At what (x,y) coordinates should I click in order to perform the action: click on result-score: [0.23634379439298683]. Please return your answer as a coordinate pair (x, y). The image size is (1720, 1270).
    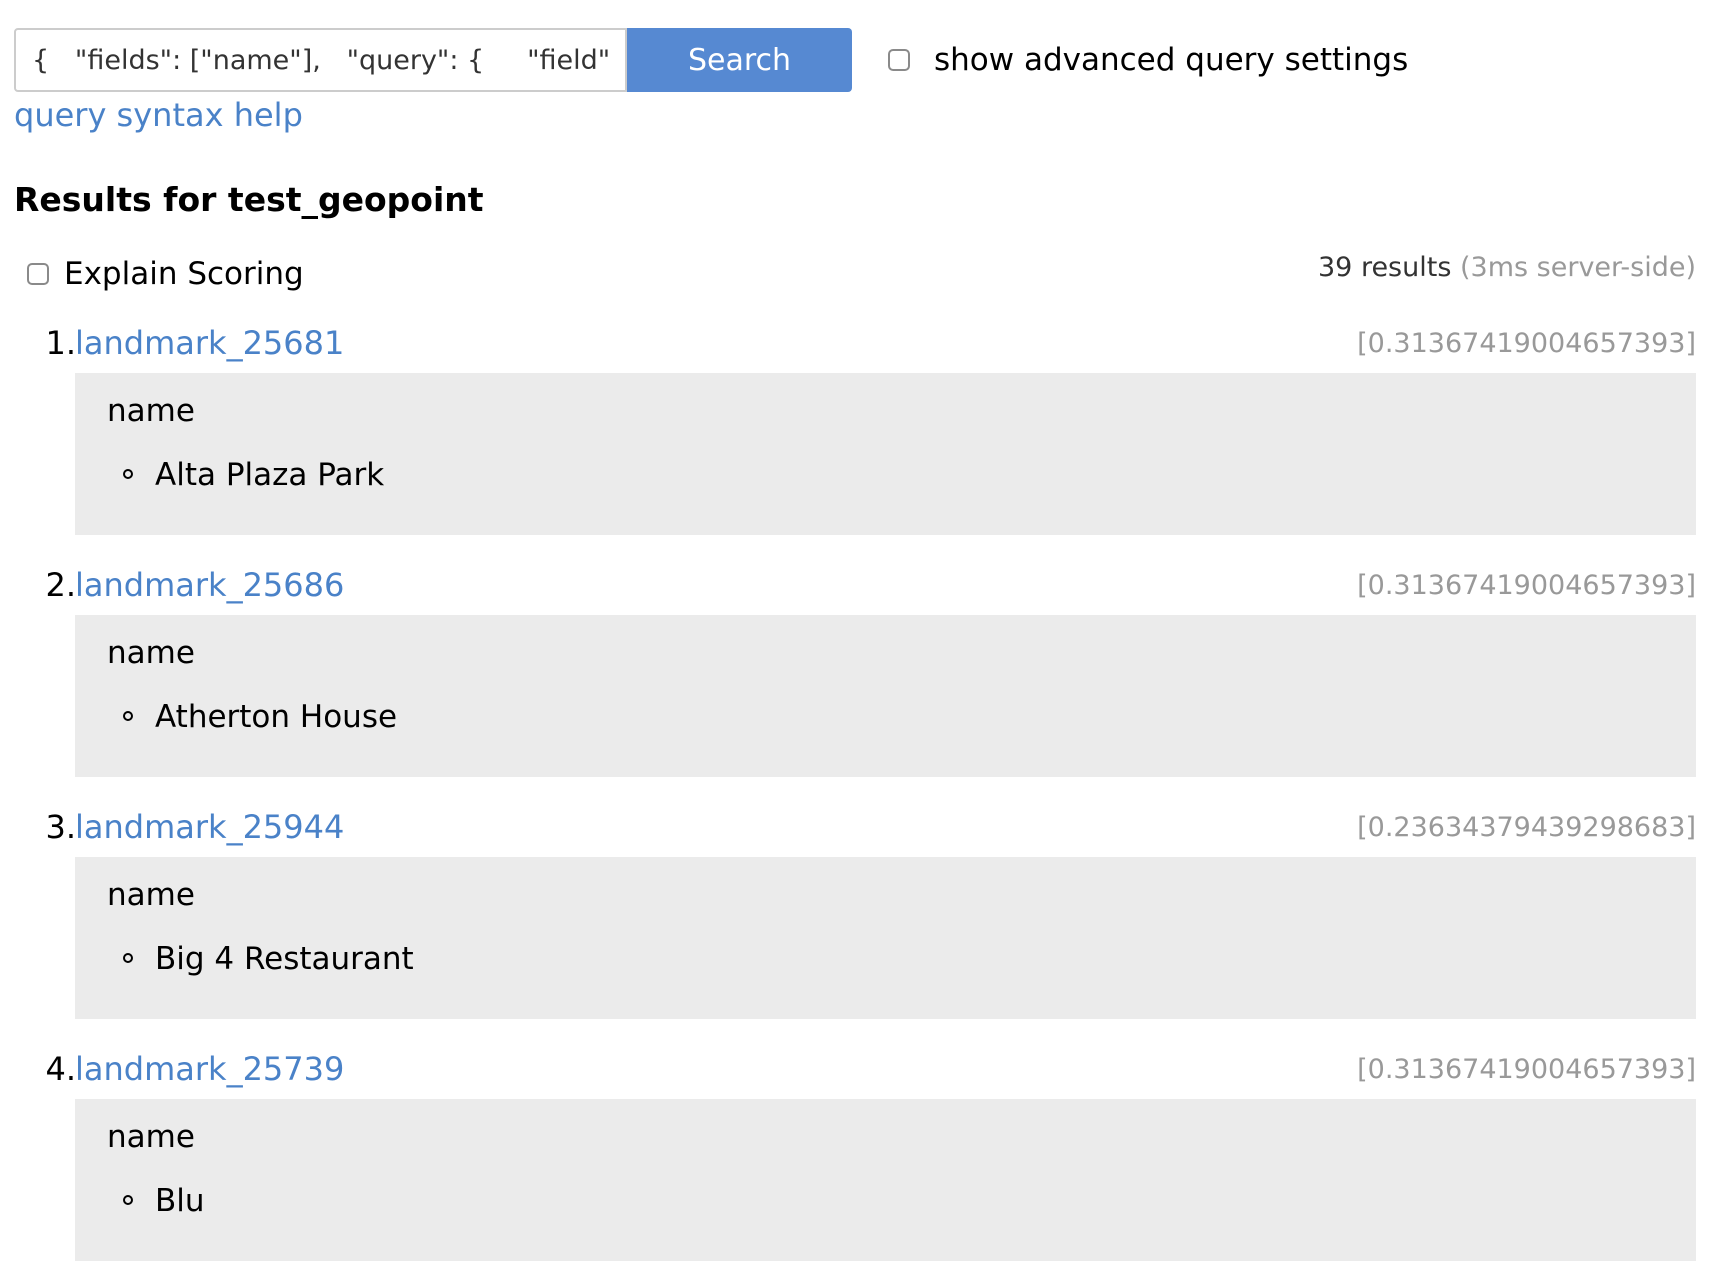
    Looking at the image, I should click on (1526, 827).